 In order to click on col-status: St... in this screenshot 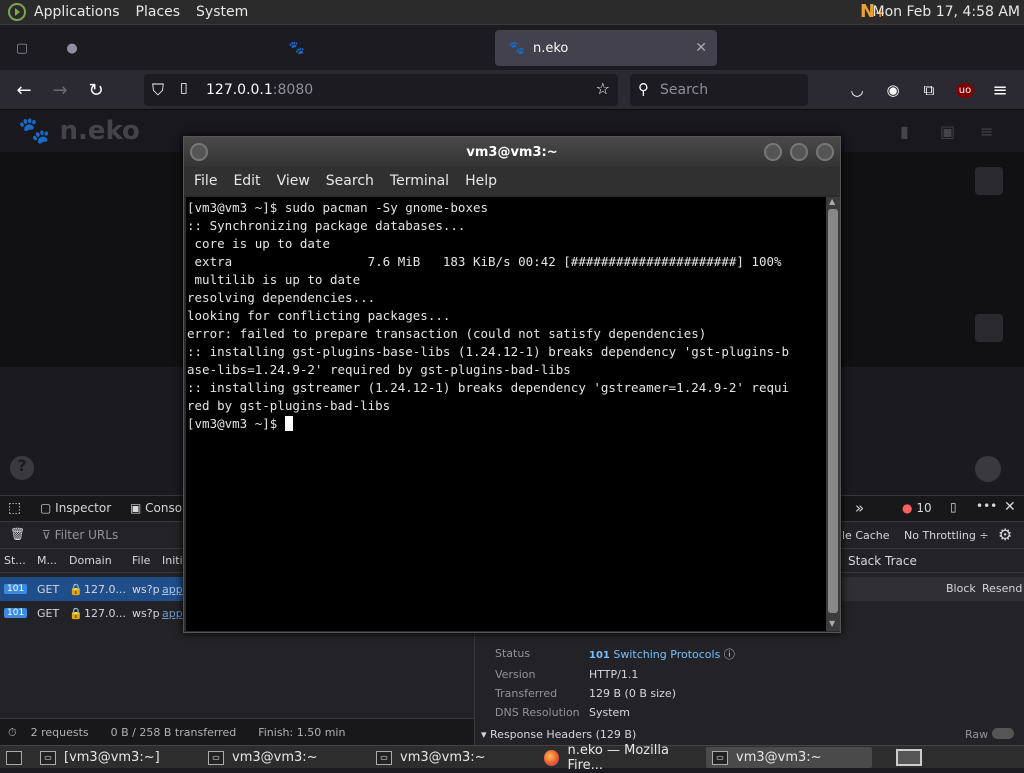, I will do `click(15, 560)`.